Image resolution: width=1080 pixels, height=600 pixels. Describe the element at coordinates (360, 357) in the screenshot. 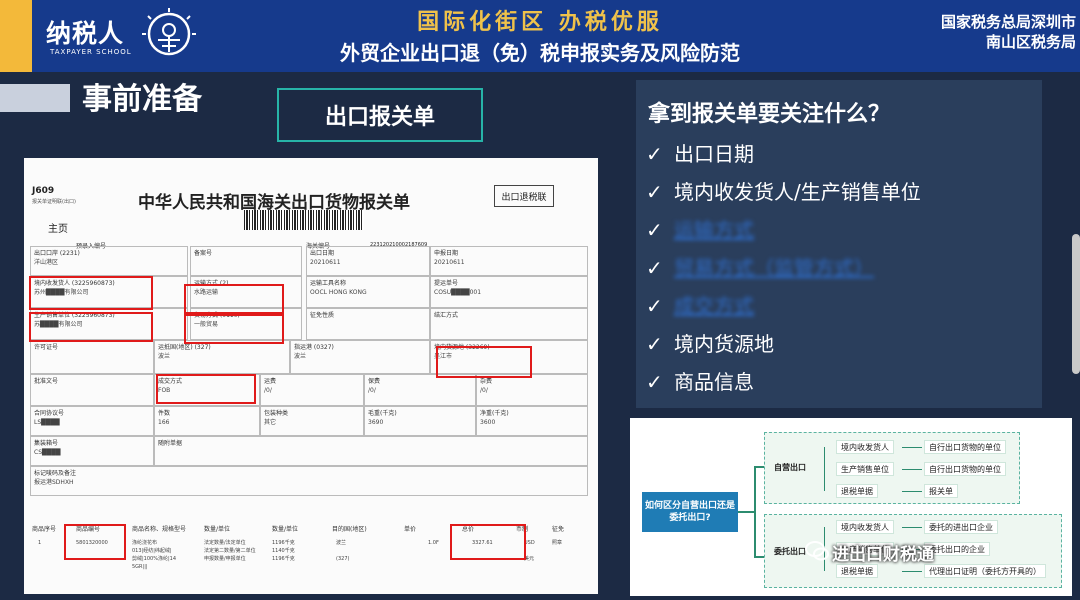

I see `form-field: 指运港 (0327) 波兰` at that location.